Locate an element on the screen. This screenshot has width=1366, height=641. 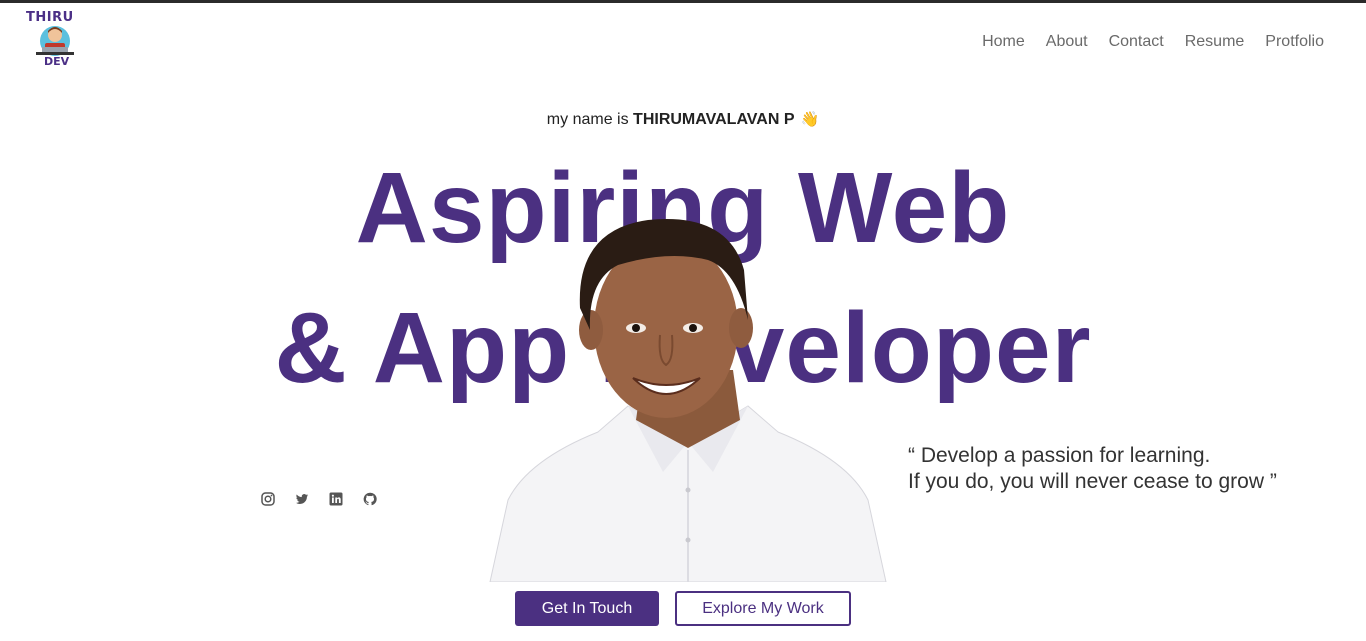
intro-line: my name is THIRUMAVALAVAN P 👋 is located at coordinates (683, 119).